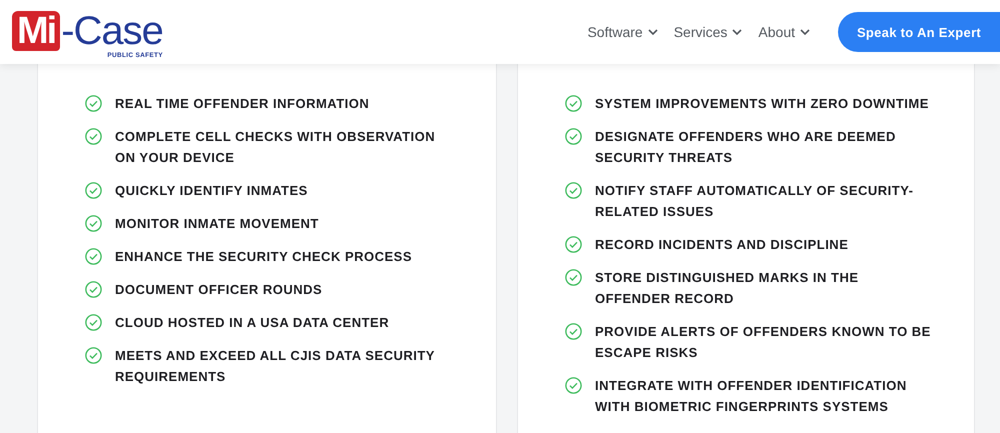 This screenshot has height=433, width=1000. What do you see at coordinates (622, 32) in the screenshot?
I see `nav-menu-item: Software` at bounding box center [622, 32].